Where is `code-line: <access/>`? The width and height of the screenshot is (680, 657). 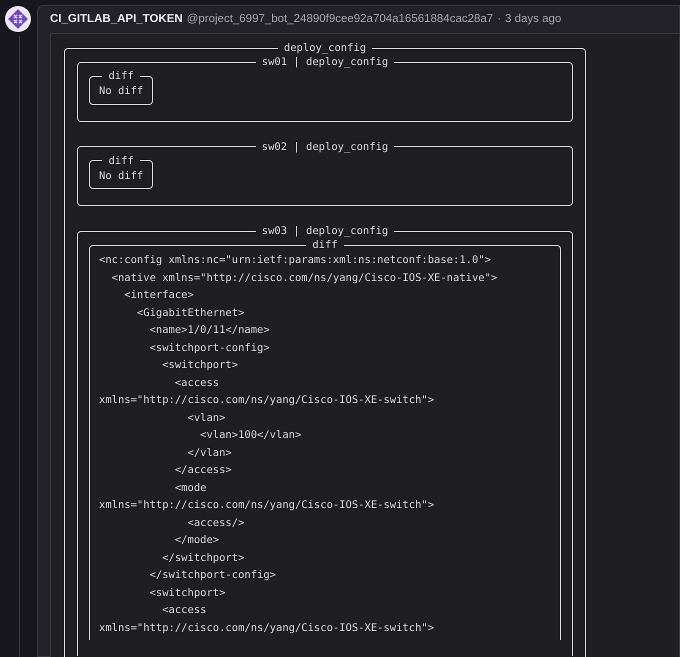
code-line: <access/> is located at coordinates (216, 523).